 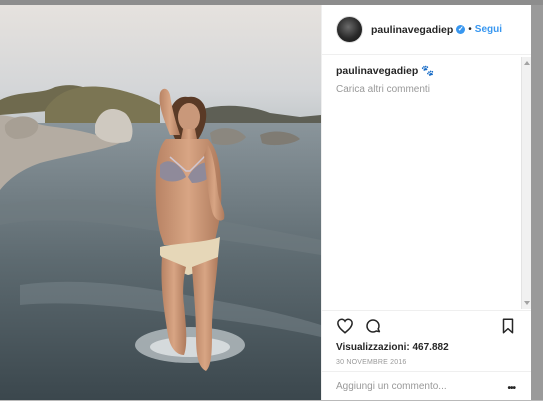 I want to click on caption-text: 🐾, so click(x=428, y=71).